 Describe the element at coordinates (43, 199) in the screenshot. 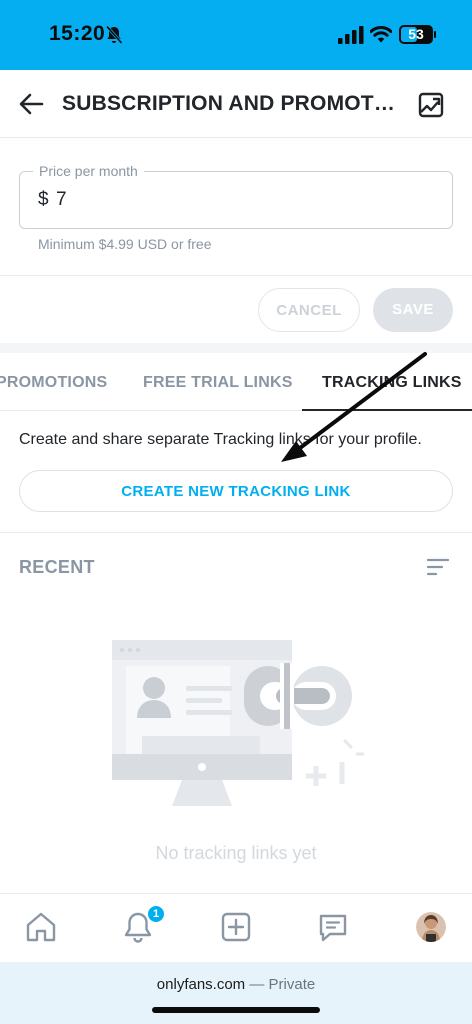

I see `price-currency: $` at that location.